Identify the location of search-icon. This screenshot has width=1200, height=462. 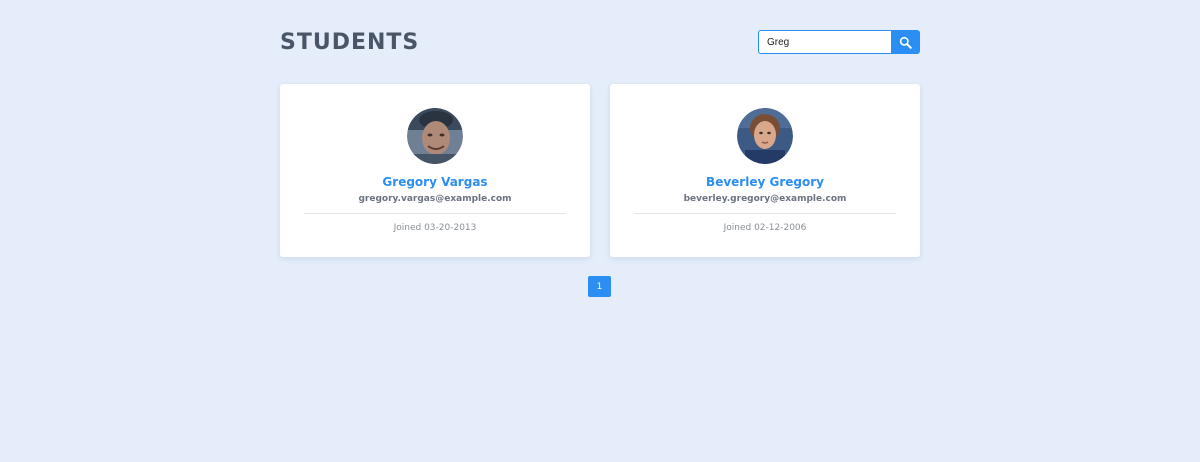
(905, 42).